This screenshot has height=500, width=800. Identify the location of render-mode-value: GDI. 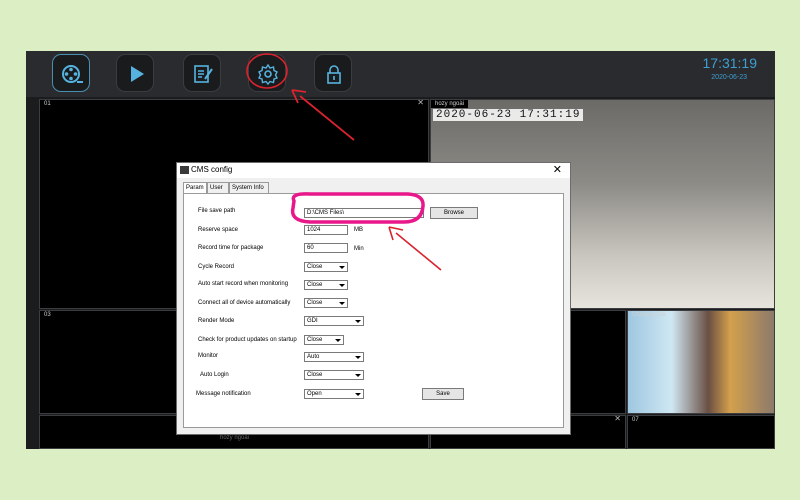
(312, 321).